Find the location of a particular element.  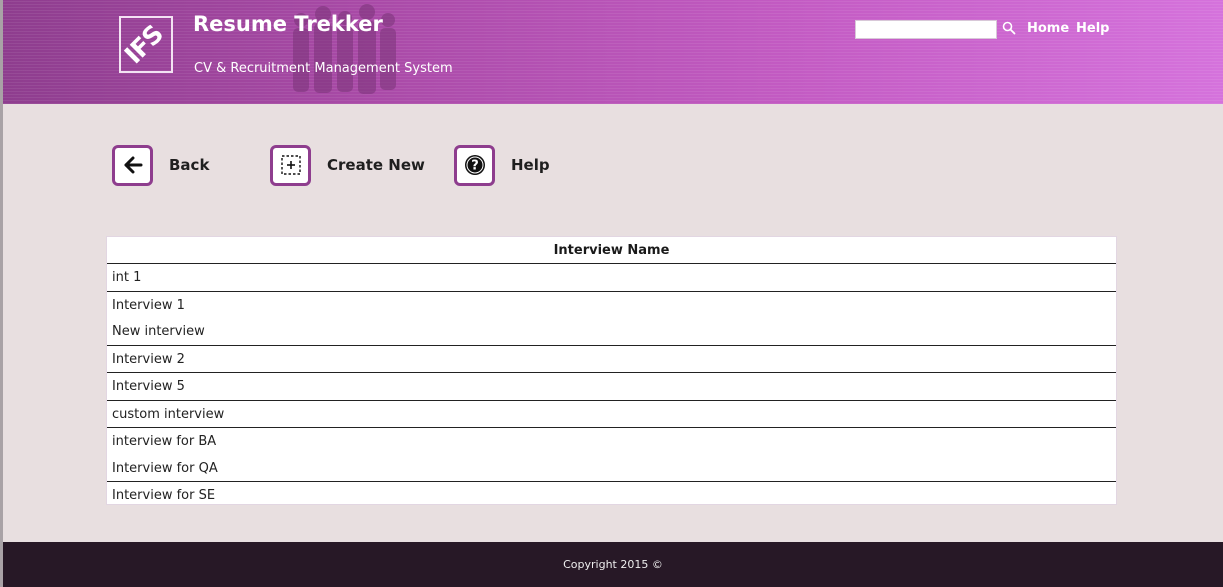

search-icon is located at coordinates (1009, 28).